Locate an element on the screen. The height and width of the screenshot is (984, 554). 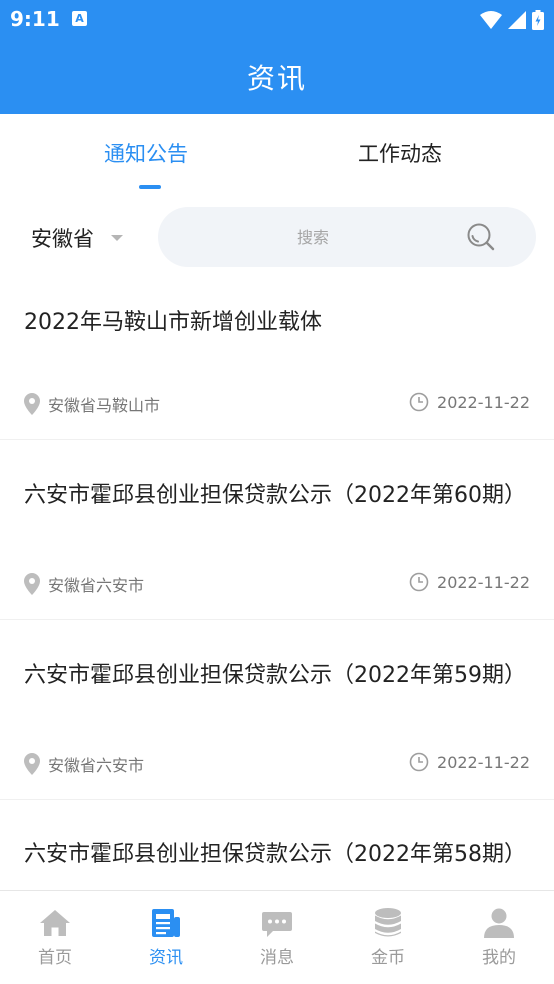
location-text: 安徽省马鞍山市 is located at coordinates (104, 405).